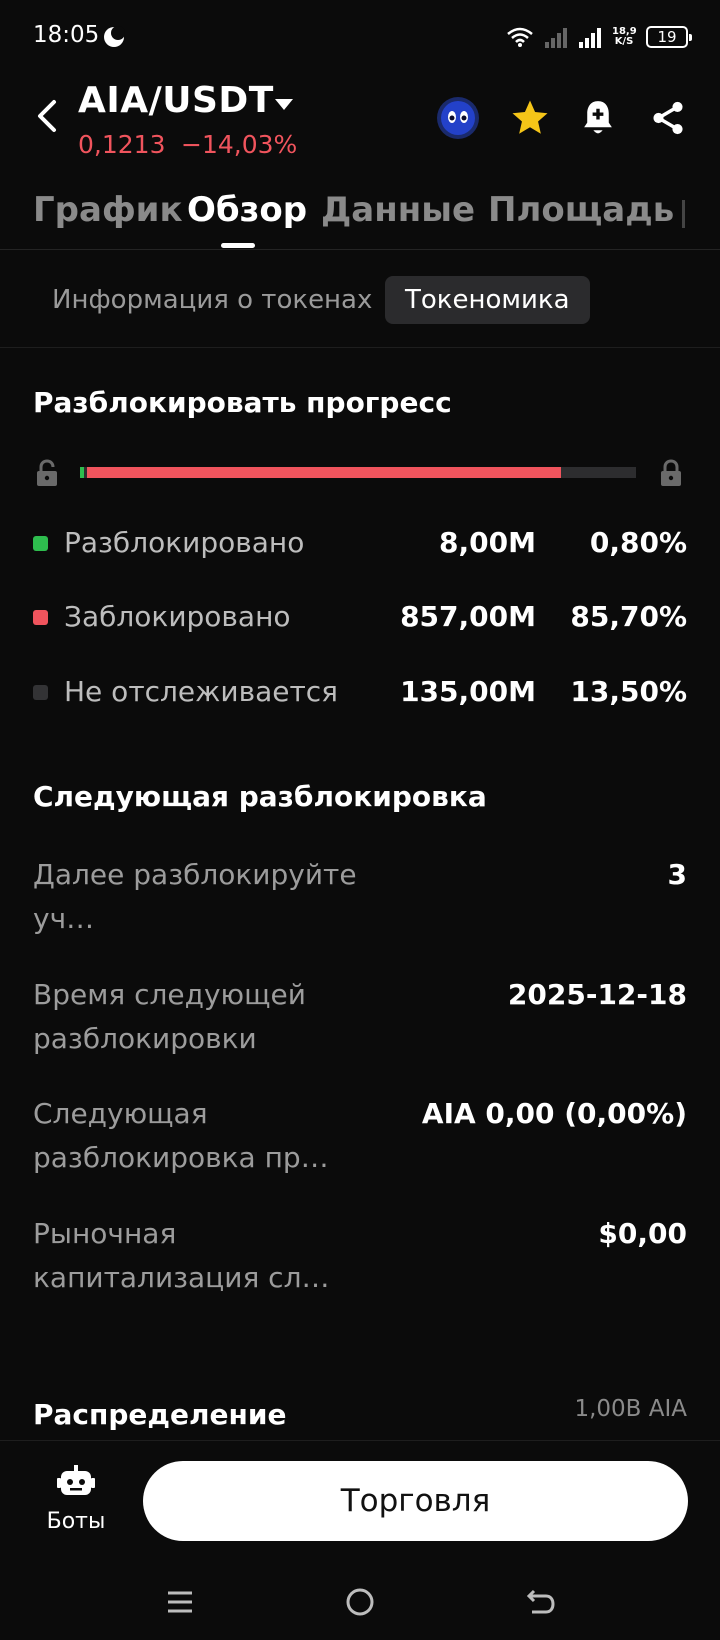 Image resolution: width=720 pixels, height=1640 pixels. I want to click on next-unlock-label: Время следующей разблокировки, so click(169, 1016).